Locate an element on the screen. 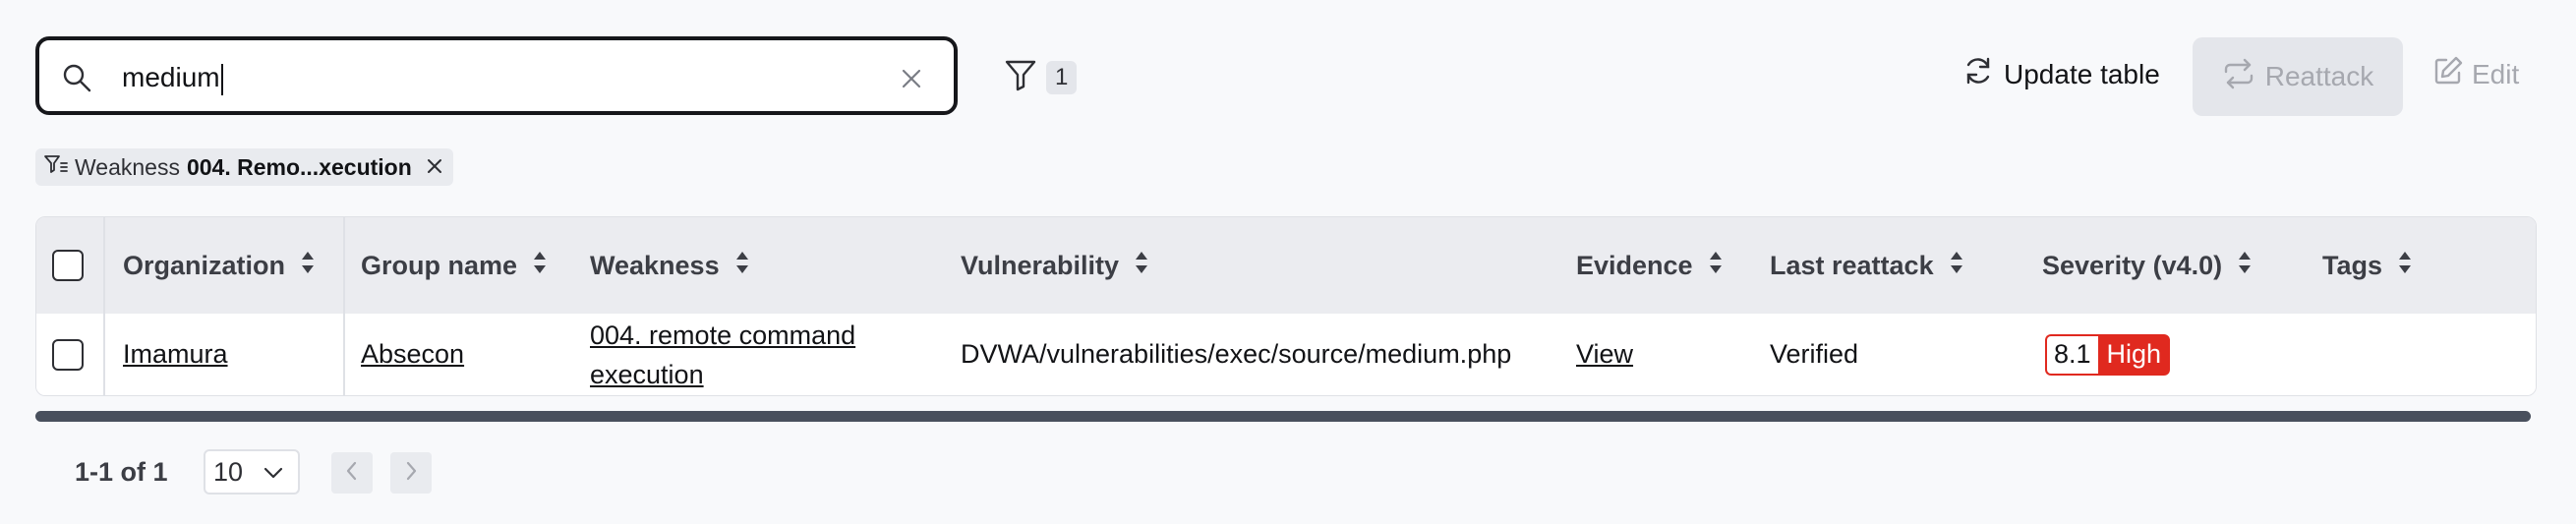  active-filter-label: Weakness is located at coordinates (127, 166).